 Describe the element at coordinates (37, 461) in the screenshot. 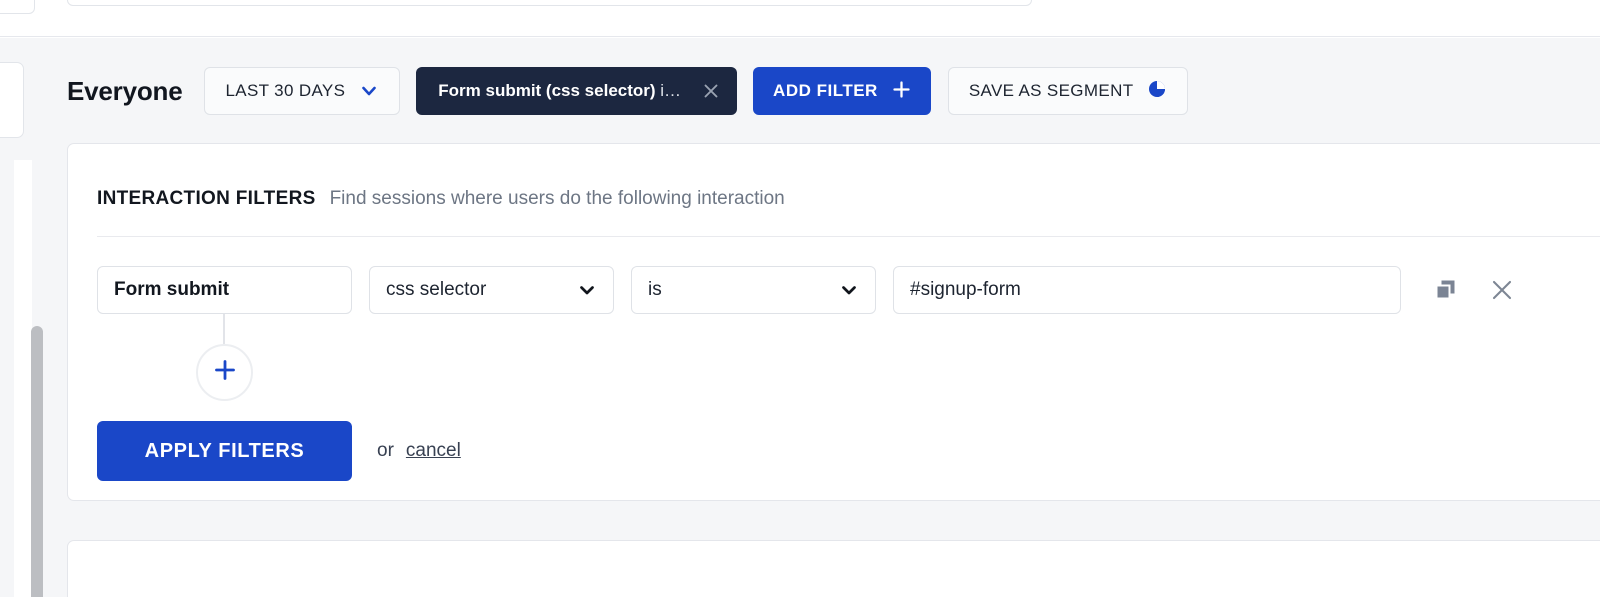

I see `vertical-scrollbar-thumb` at that location.